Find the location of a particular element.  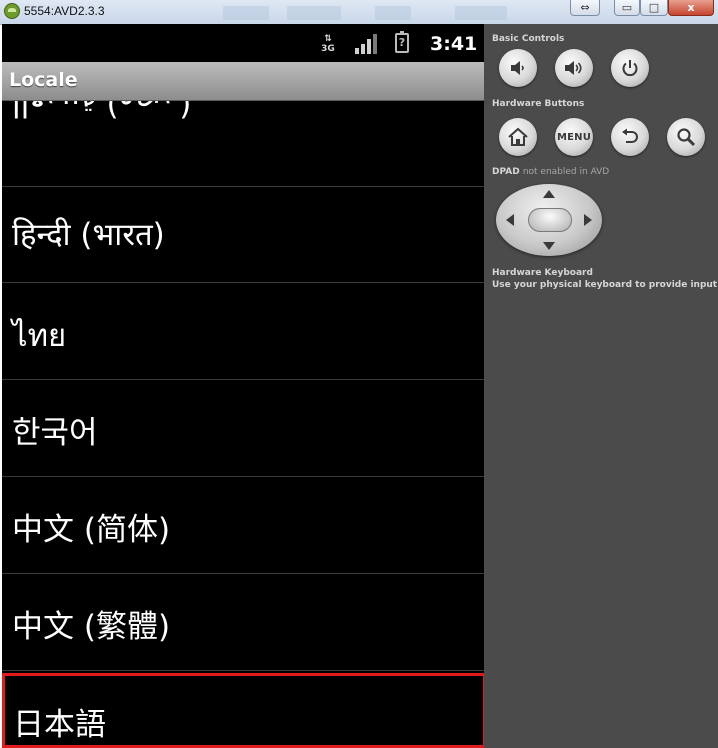

back-icon is located at coordinates (630, 135).